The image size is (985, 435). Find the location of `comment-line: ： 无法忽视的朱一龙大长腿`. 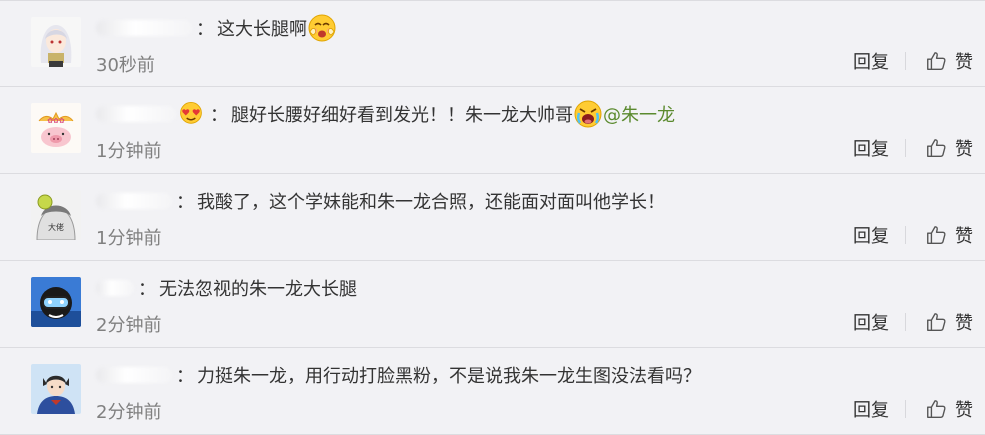

comment-line: ： 无法忽视的朱一龙大长腿 is located at coordinates (530, 288).